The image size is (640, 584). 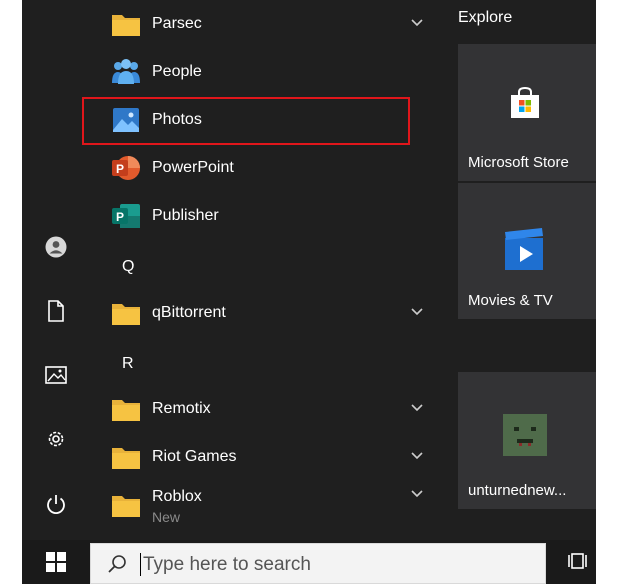 I want to click on search-input: Type here to search, so click(x=318, y=563).